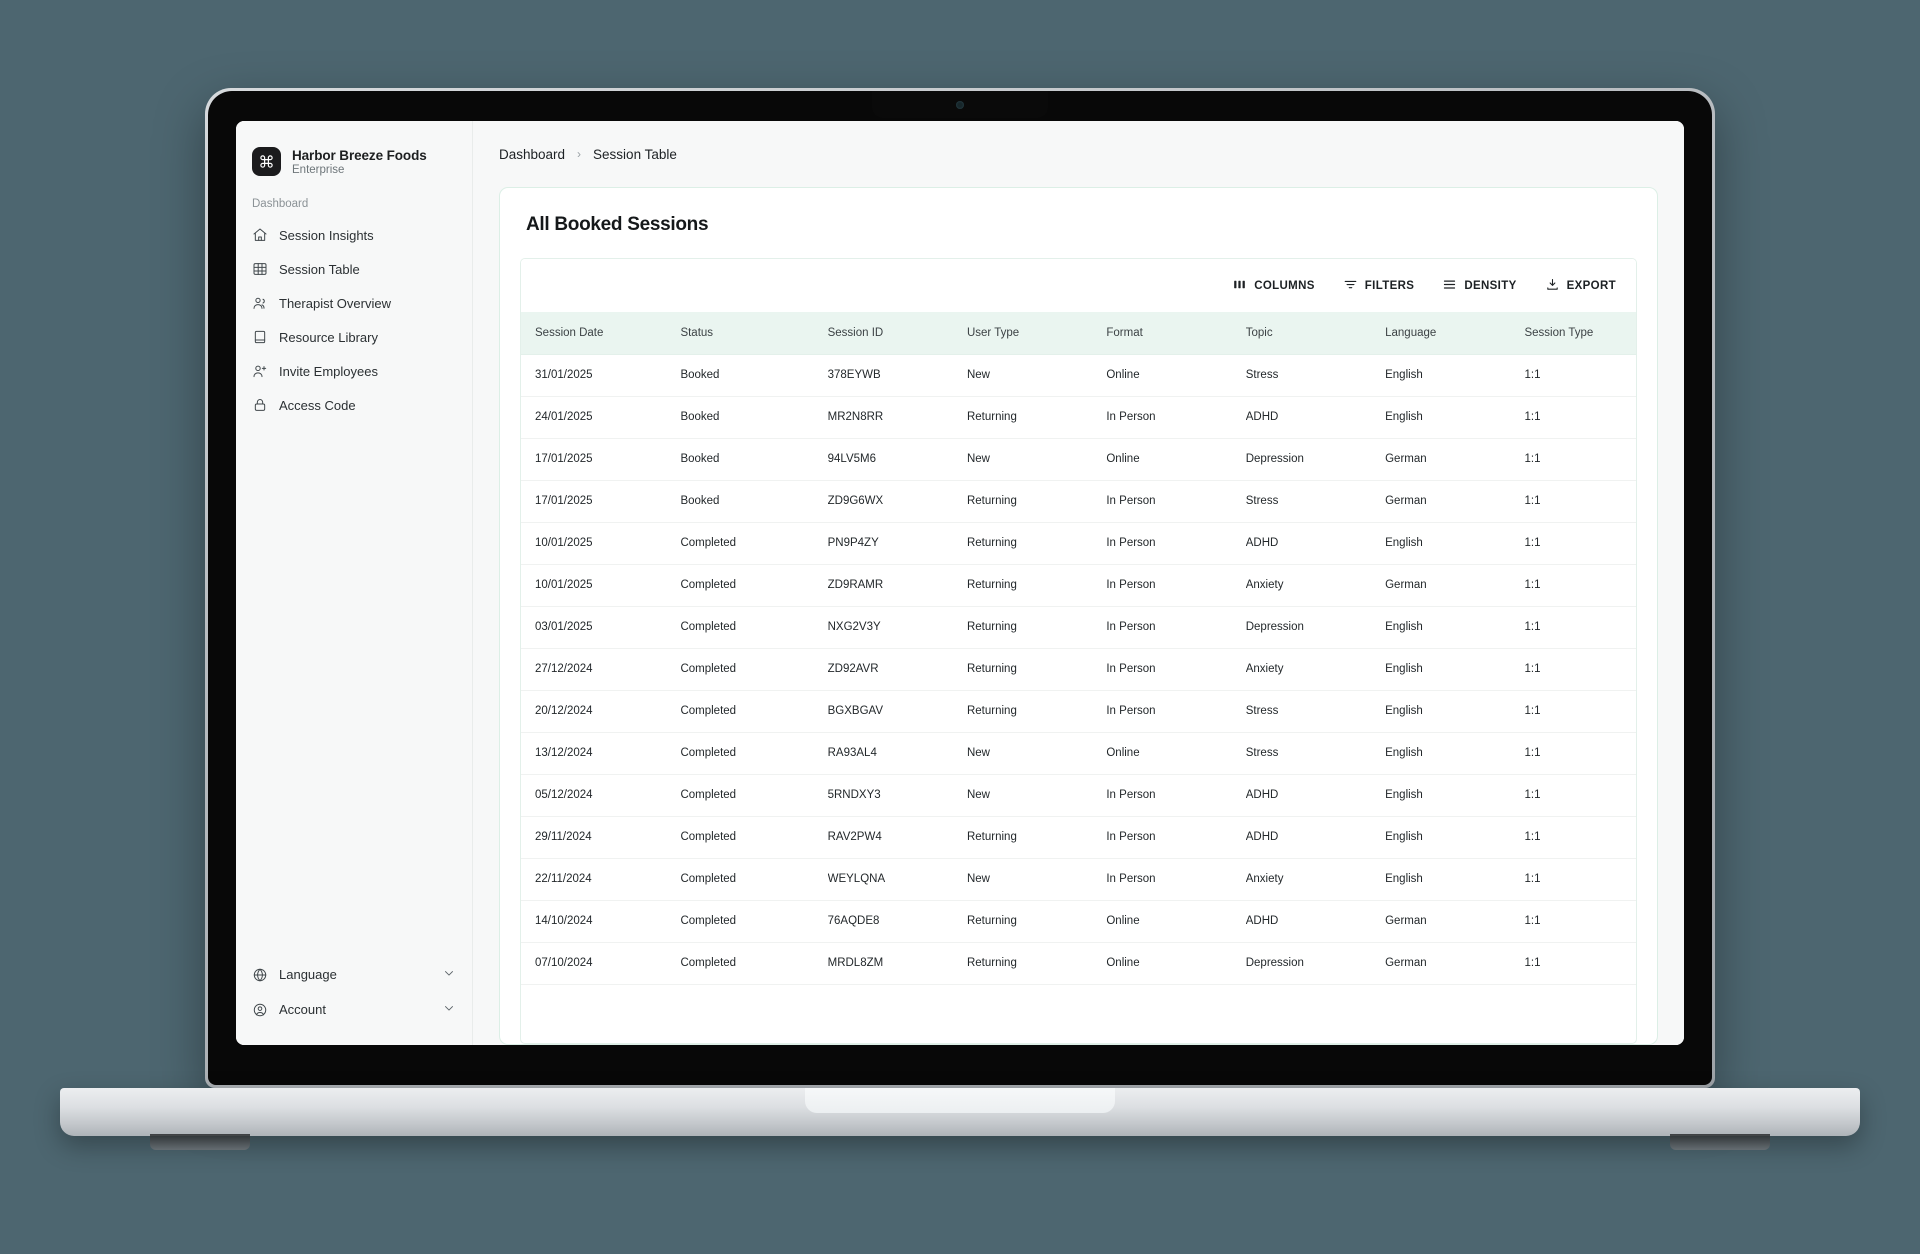  Describe the element at coordinates (601, 711) in the screenshot. I see `cell-session-date: 20/12/2024` at that location.